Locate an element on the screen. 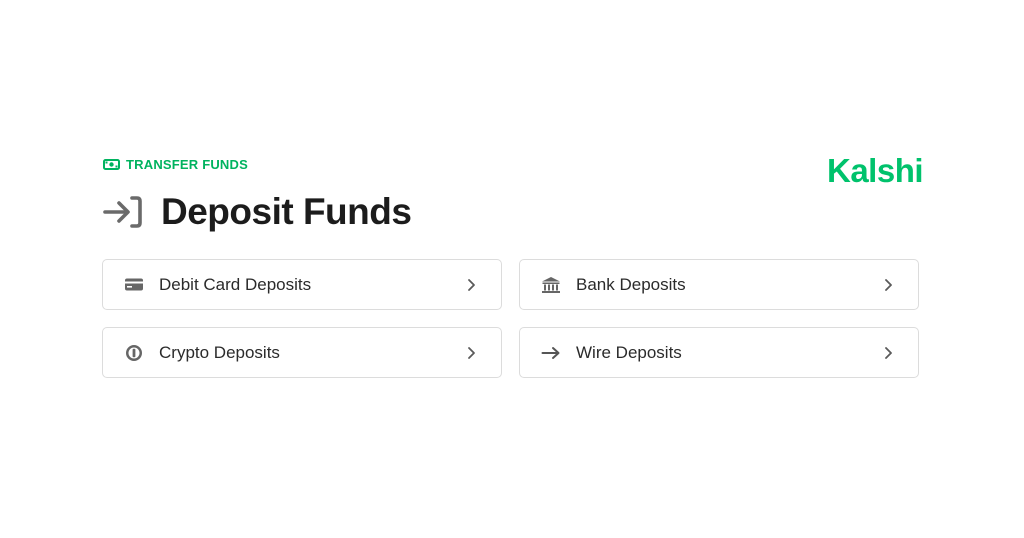 Image resolution: width=1024 pixels, height=538 pixels. arrow-right-icon is located at coordinates (551, 353).